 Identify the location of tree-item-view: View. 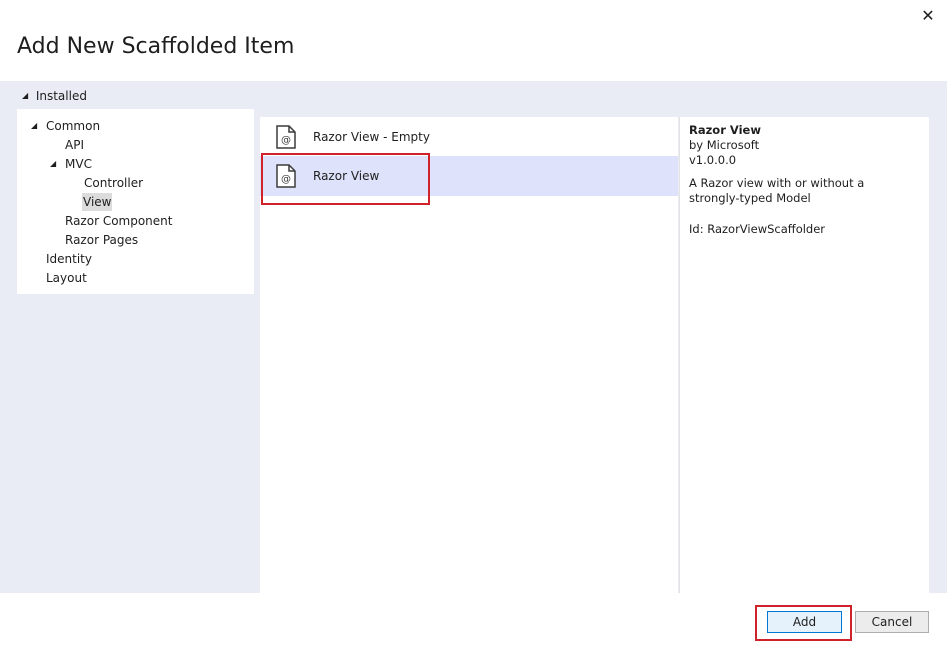
(97, 202).